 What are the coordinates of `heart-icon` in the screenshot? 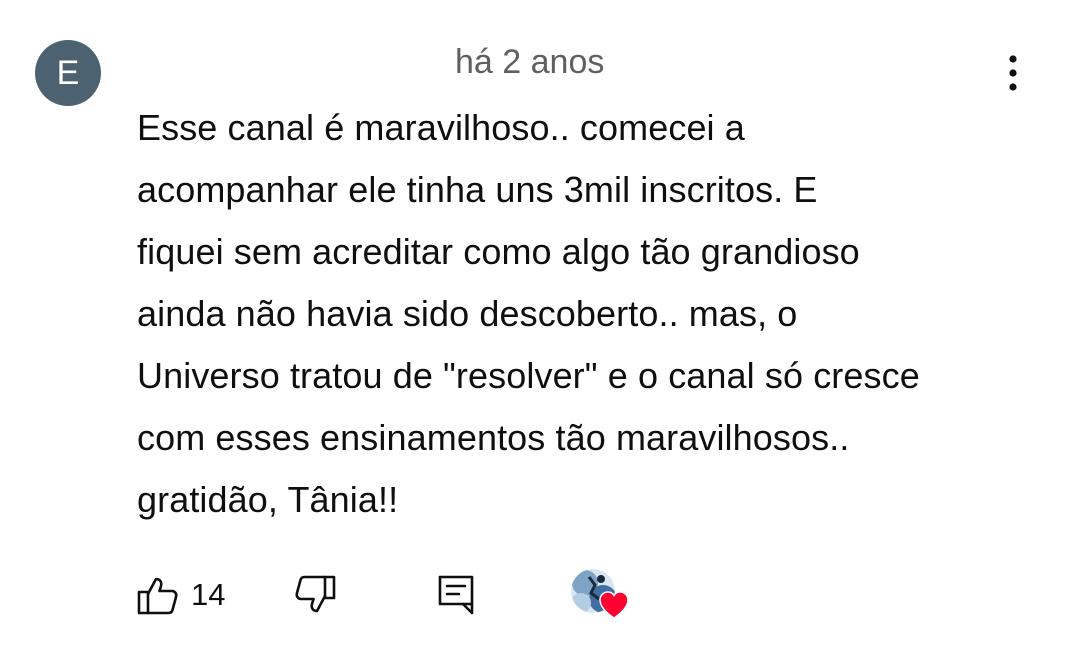 It's located at (614, 605).